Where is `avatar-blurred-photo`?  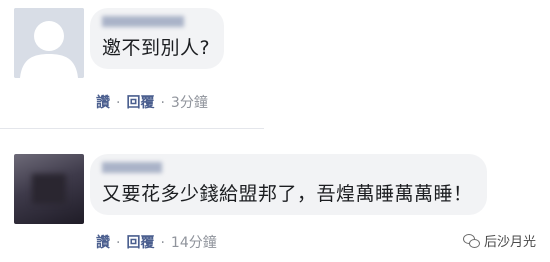
avatar-blurred-photo is located at coordinates (49, 189).